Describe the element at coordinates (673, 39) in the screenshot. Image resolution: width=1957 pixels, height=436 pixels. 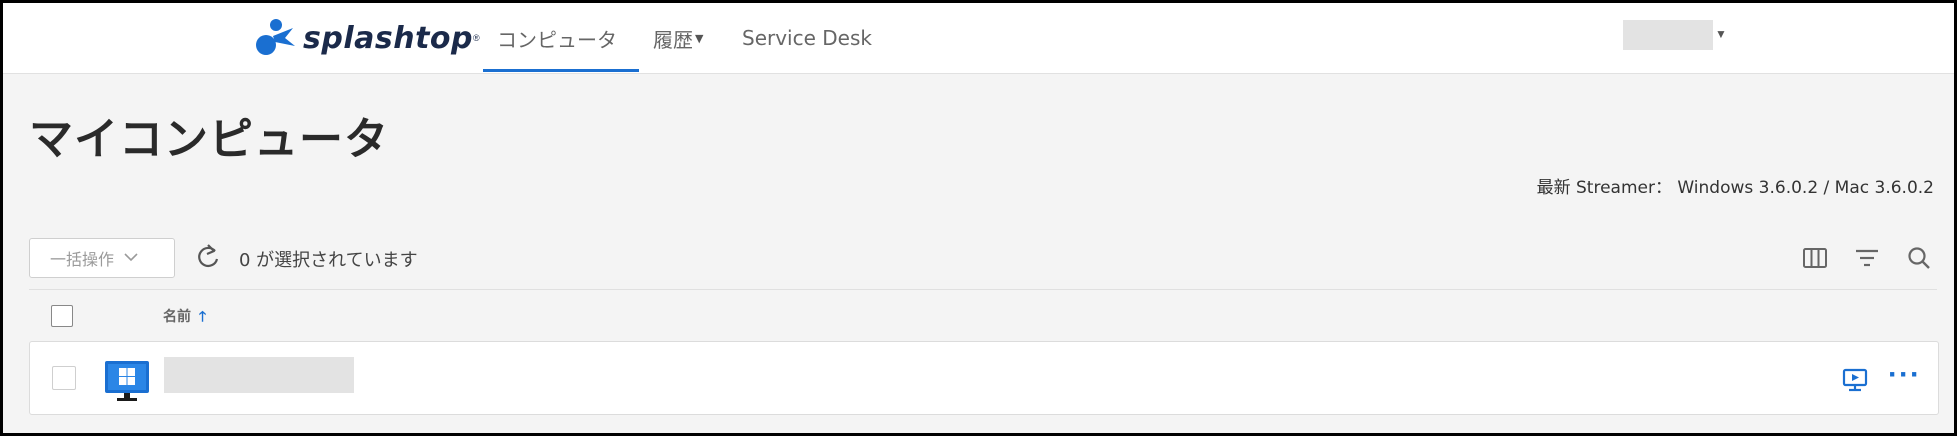
I see `tab-history-label: 履歴` at that location.